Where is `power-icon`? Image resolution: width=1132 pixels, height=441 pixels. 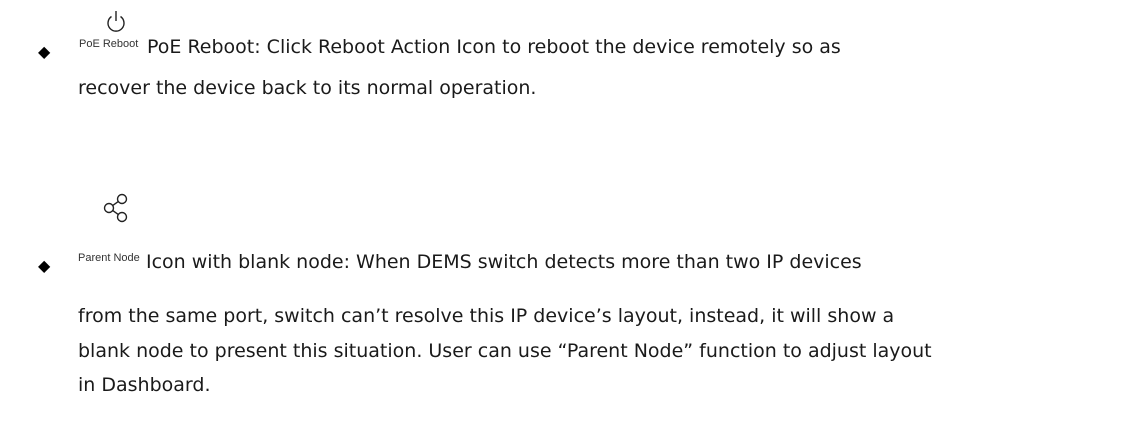
power-icon is located at coordinates (116, 21).